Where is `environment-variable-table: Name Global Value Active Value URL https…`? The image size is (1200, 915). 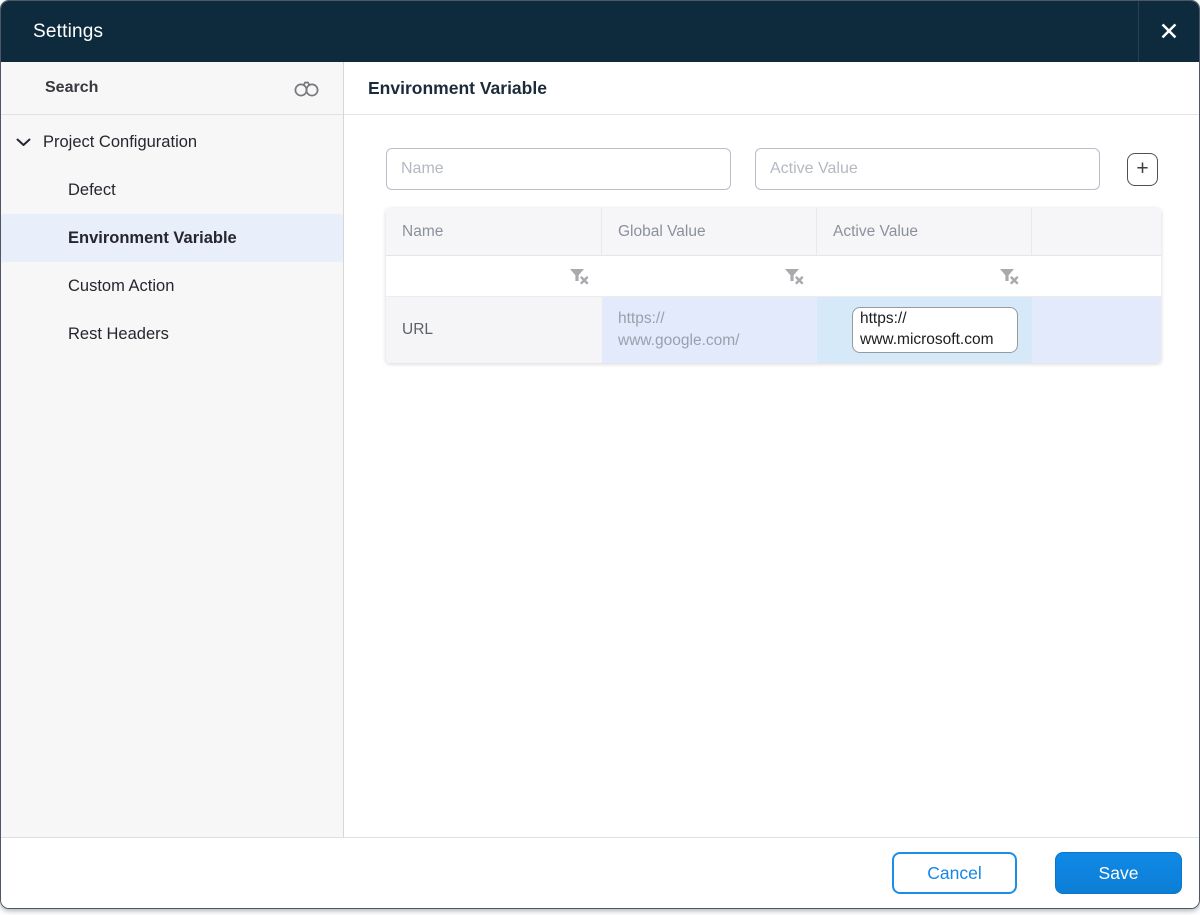
environment-variable-table: Name Global Value Active Value URL https… is located at coordinates (773, 285).